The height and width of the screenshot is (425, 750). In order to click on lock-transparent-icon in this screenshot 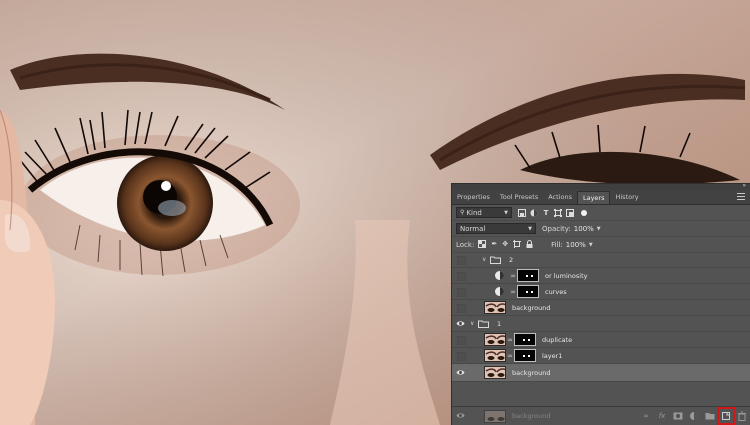, I will do `click(482, 244)`.